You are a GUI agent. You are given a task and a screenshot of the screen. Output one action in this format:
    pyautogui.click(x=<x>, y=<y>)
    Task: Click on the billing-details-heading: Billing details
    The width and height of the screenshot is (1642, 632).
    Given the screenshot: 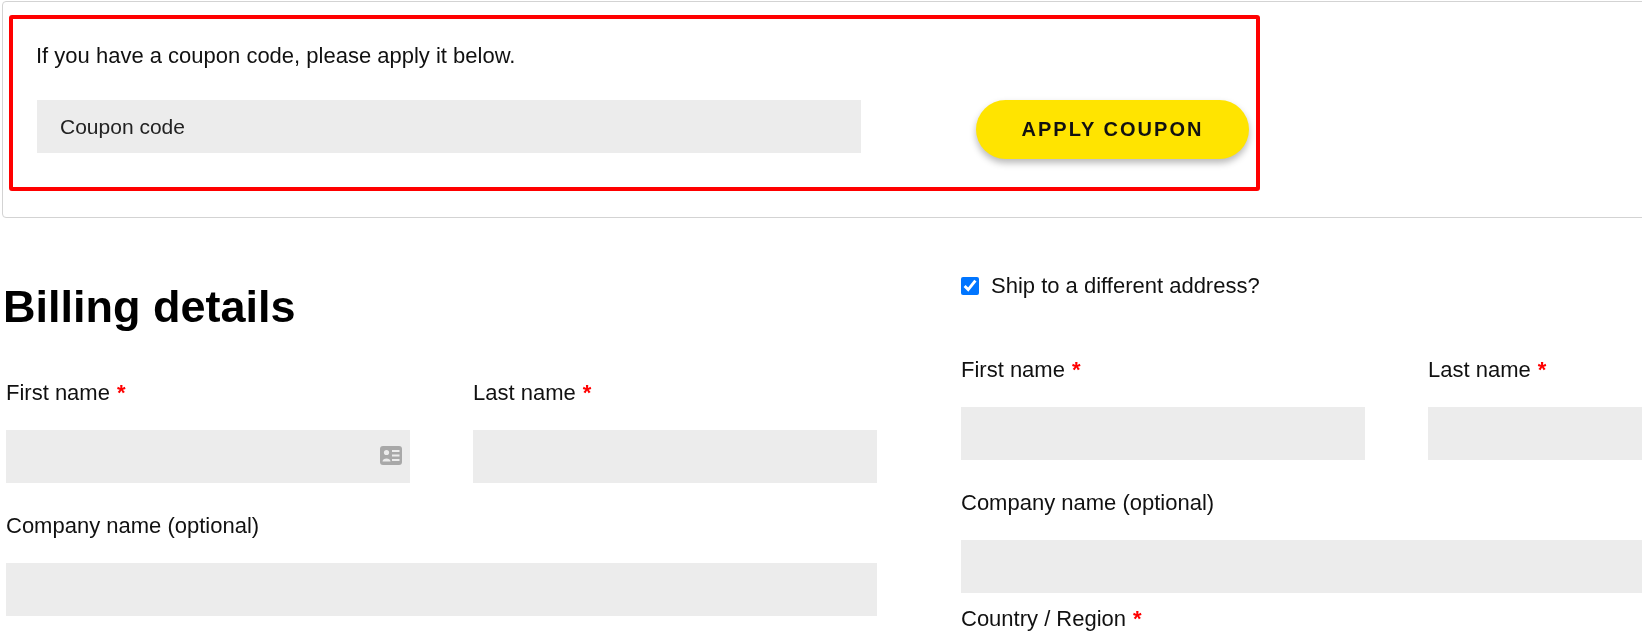 What is the action you would take?
    pyautogui.click(x=149, y=307)
    